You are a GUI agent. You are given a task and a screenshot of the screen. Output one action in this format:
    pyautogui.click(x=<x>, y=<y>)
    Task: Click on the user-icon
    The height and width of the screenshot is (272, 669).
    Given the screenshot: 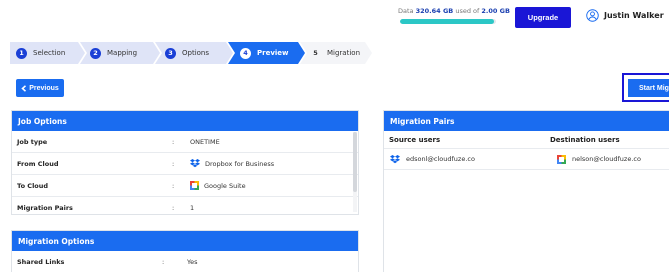 What is the action you would take?
    pyautogui.click(x=592, y=15)
    